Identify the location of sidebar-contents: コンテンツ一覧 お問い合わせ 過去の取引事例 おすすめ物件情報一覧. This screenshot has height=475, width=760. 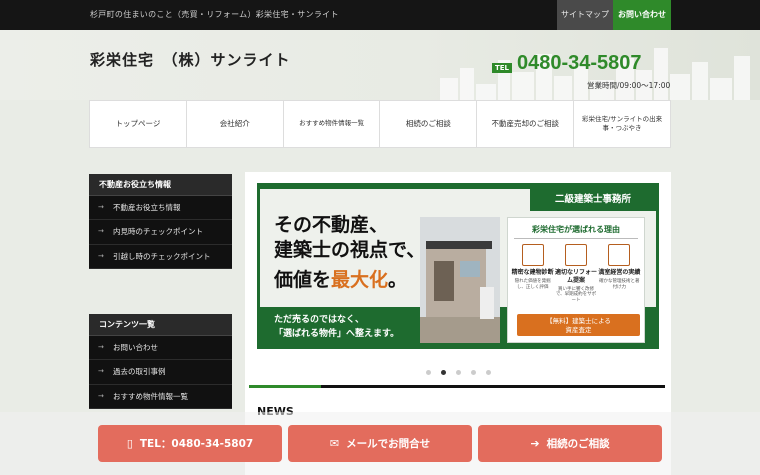
(160, 361).